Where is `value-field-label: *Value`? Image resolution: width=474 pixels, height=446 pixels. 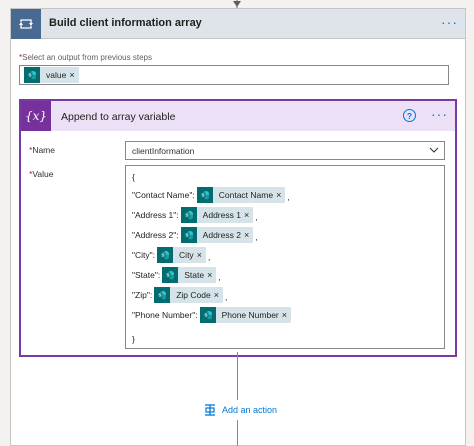 value-field-label: *Value is located at coordinates (41, 174).